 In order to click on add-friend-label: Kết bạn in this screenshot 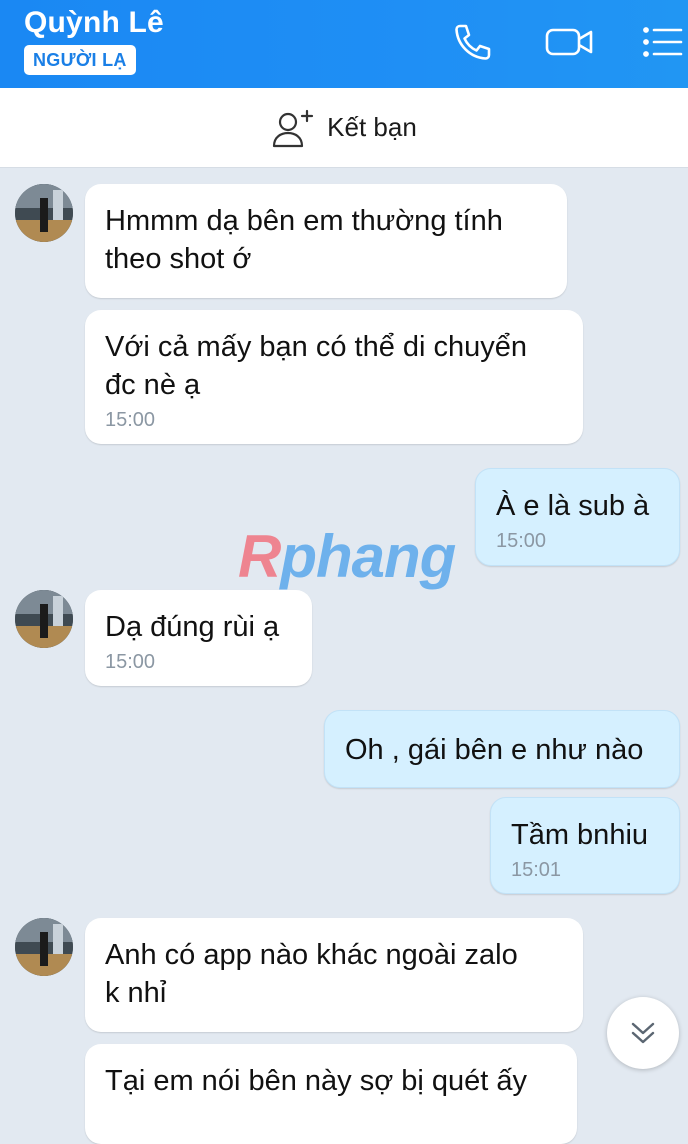, I will do `click(372, 127)`.